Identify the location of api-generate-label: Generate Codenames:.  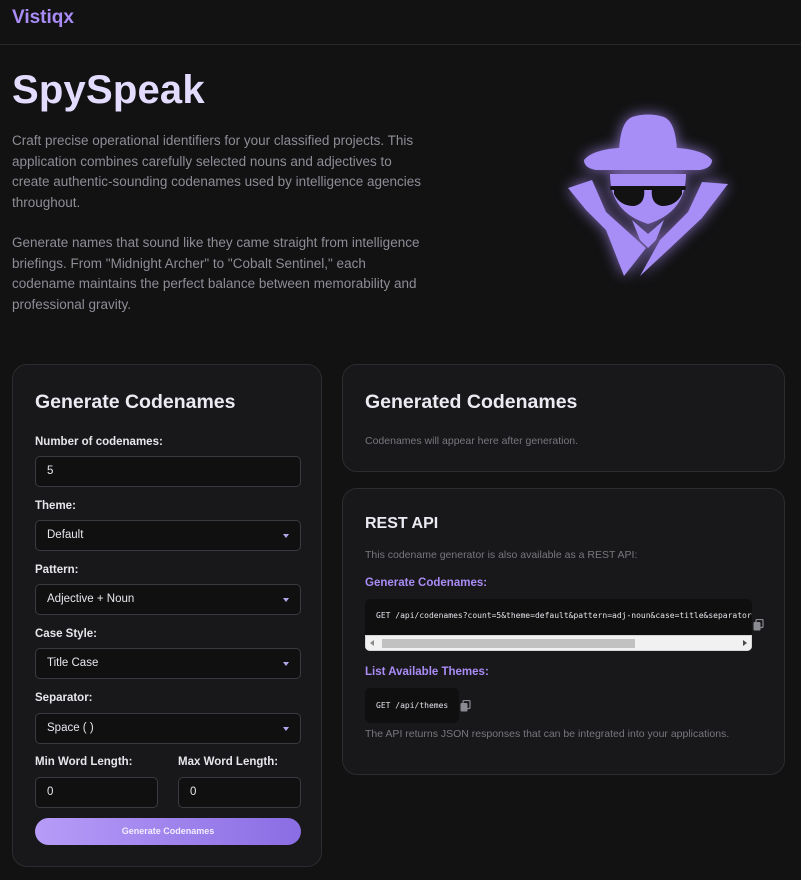
(426, 583).